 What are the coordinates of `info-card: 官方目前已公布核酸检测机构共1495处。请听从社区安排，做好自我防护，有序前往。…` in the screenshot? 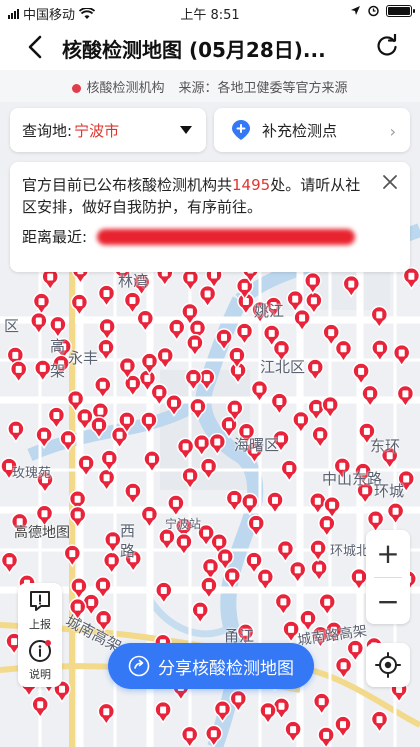 It's located at (210, 217).